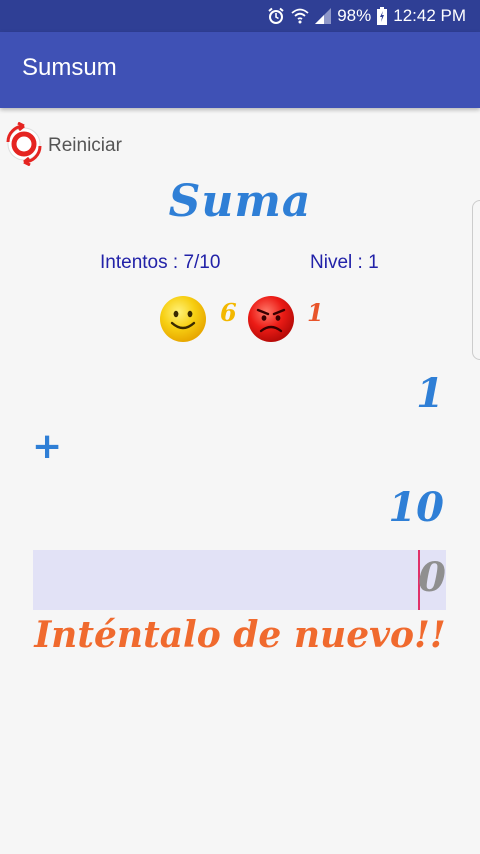  I want to click on sad-face-icon, so click(271, 321).